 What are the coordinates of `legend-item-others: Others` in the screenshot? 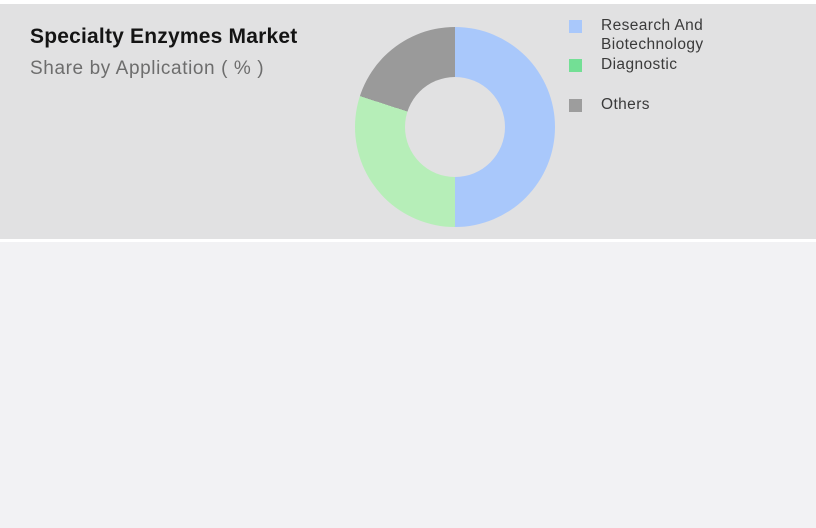 It's located at (609, 104).